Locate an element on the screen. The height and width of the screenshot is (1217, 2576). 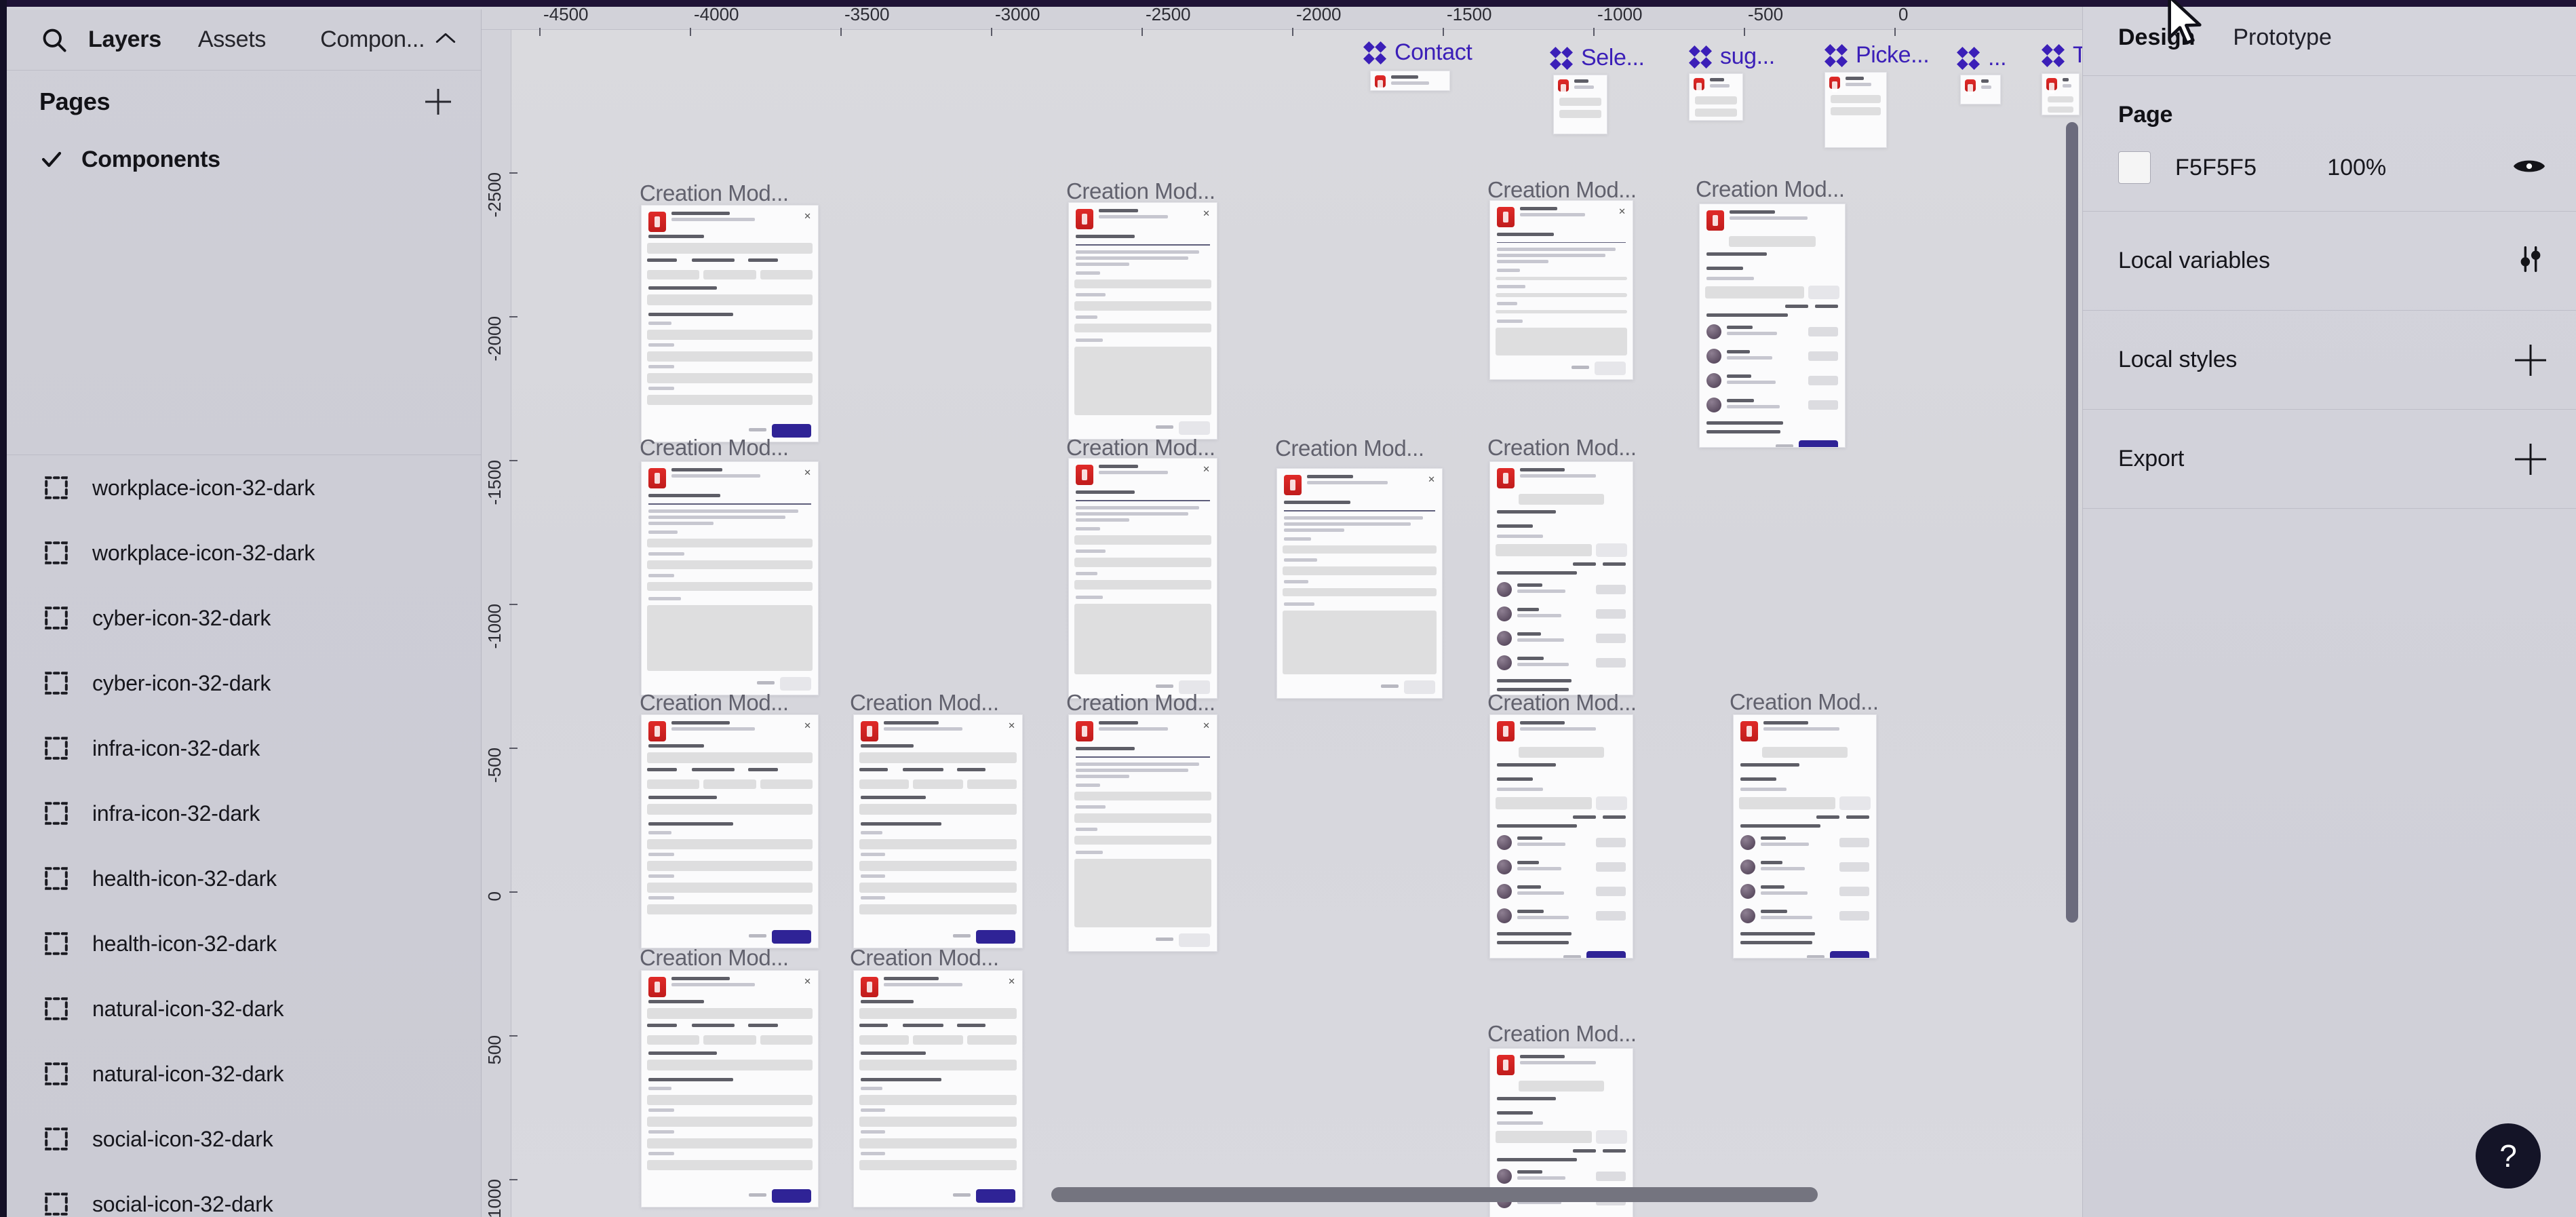
component-diamond-icon is located at coordinates (1836, 56).